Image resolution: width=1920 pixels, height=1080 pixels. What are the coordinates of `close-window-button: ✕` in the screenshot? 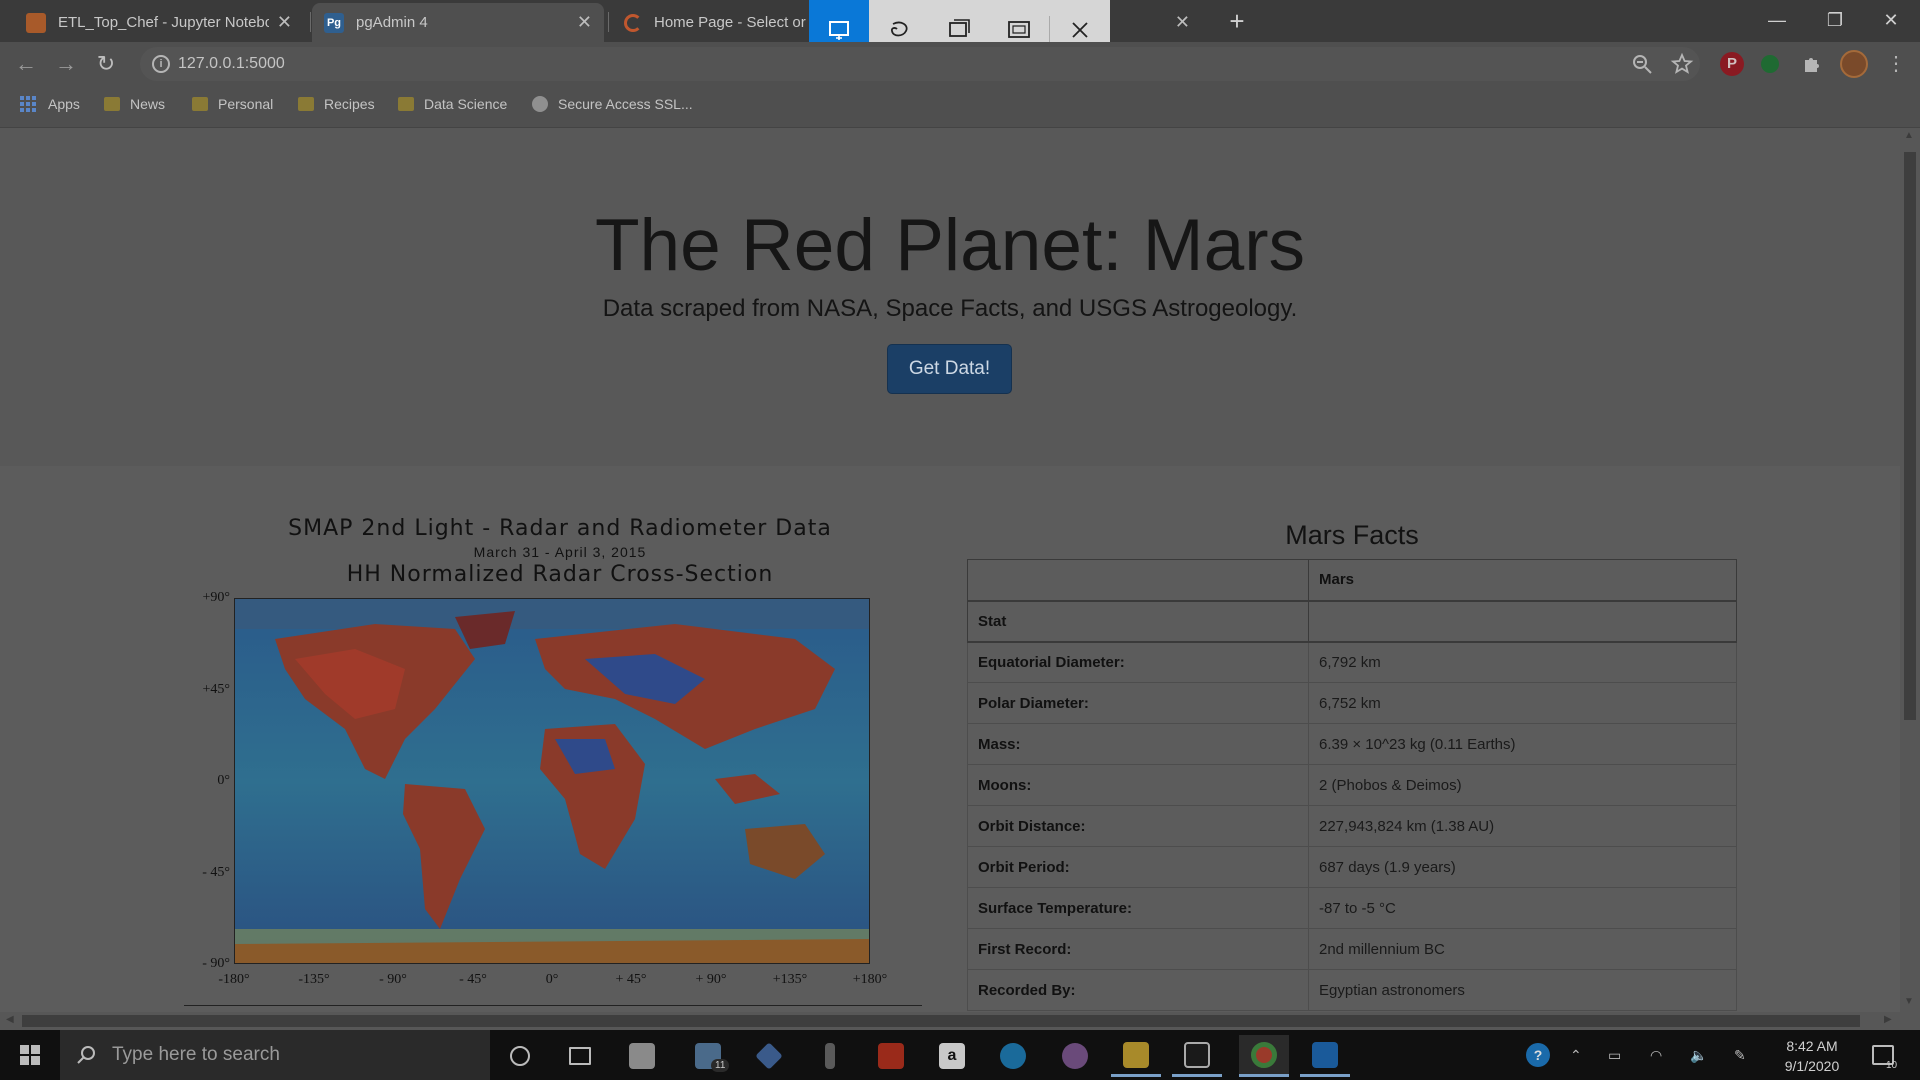 It's located at (1891, 20).